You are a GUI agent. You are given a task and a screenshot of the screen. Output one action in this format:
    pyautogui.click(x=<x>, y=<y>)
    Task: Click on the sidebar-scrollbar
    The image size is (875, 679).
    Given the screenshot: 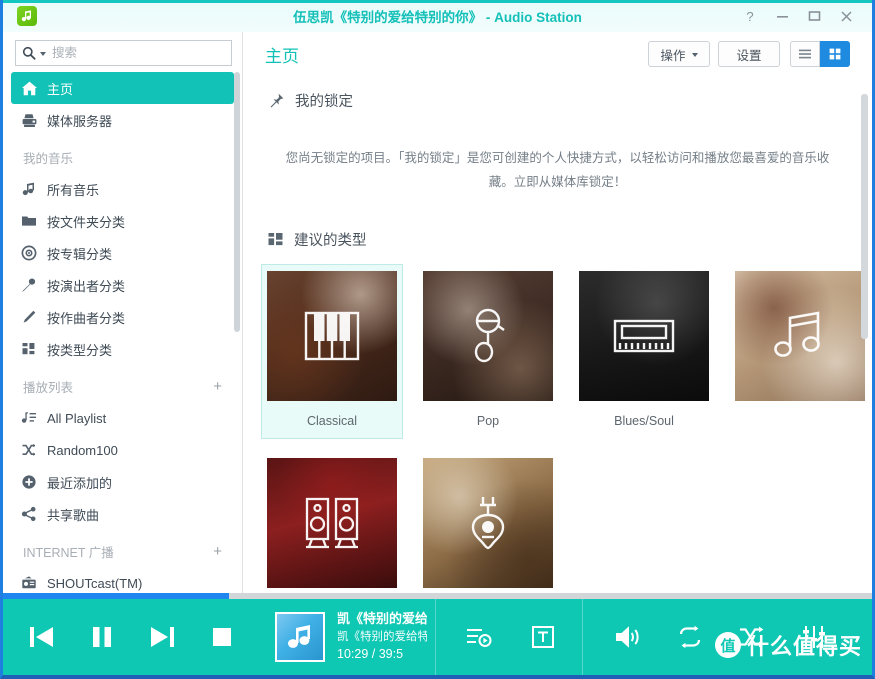 What is the action you would take?
    pyautogui.click(x=237, y=202)
    